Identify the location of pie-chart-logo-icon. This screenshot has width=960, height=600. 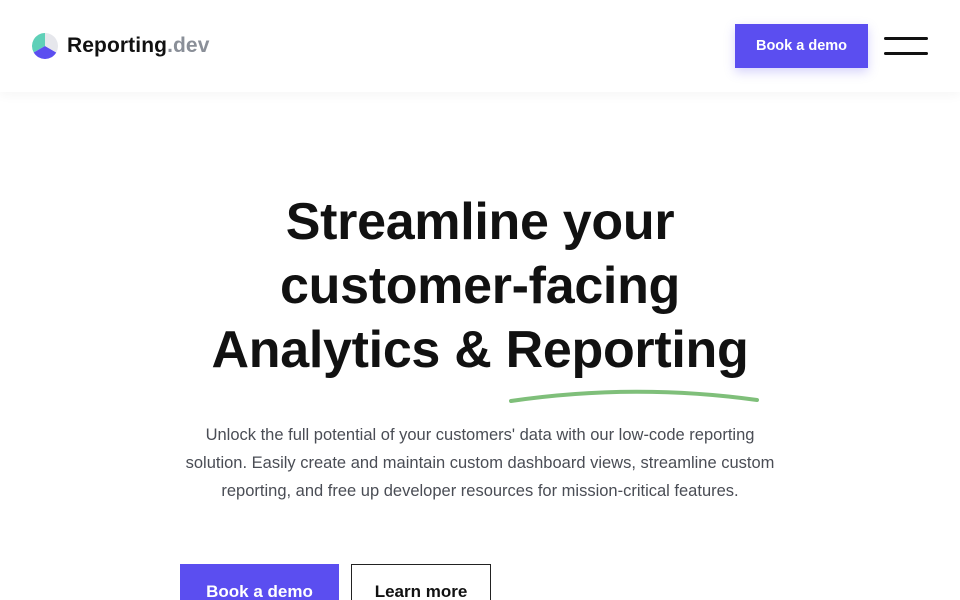
(45, 46).